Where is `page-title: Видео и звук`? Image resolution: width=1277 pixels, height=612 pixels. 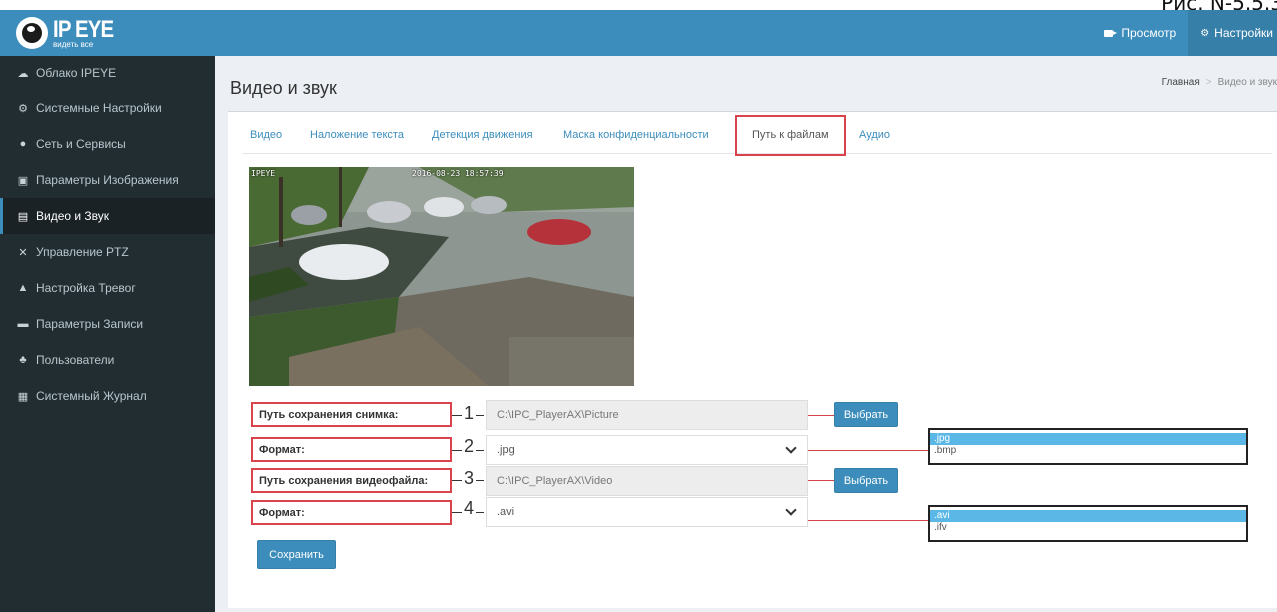 page-title: Видео и звук is located at coordinates (283, 88).